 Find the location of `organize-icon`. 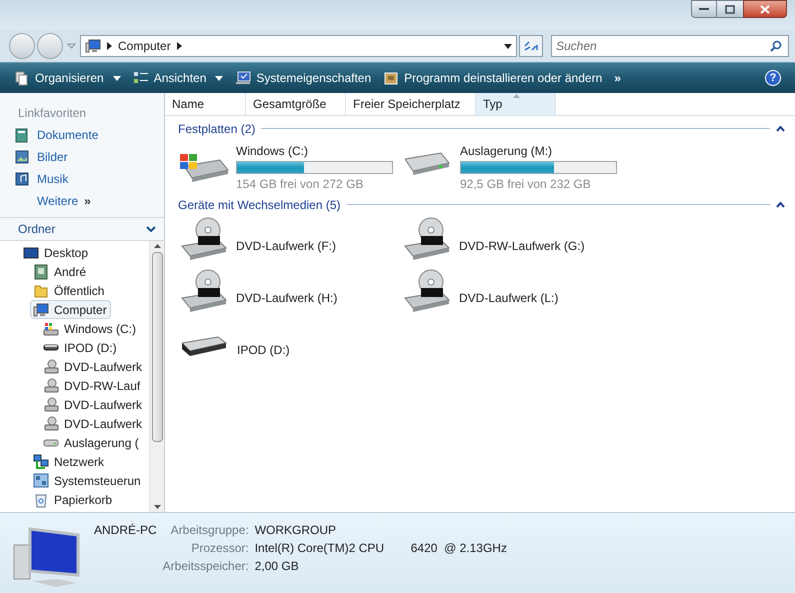

organize-icon is located at coordinates (22, 78).